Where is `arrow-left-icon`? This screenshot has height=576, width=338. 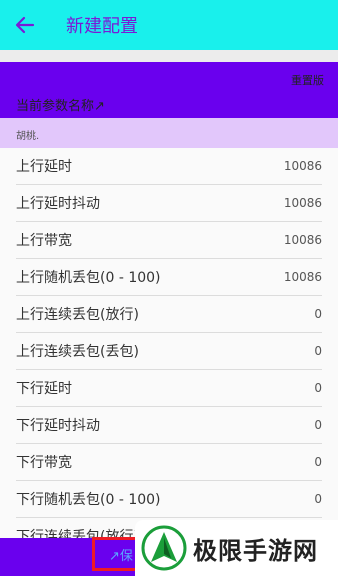 arrow-left-icon is located at coordinates (25, 25).